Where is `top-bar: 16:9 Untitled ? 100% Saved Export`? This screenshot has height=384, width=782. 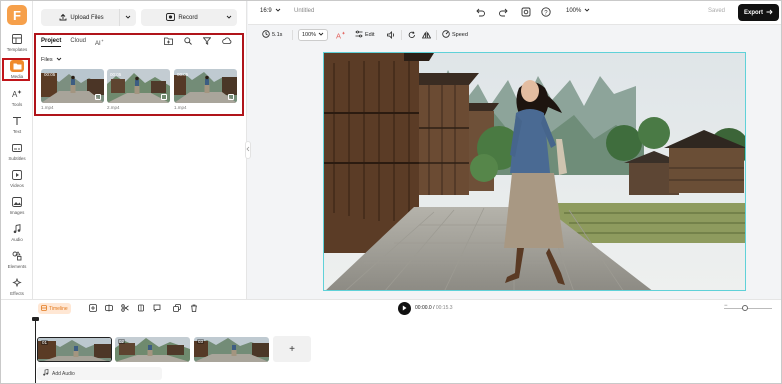 top-bar: 16:9 Untitled ? 100% Saved Export is located at coordinates (514, 13).